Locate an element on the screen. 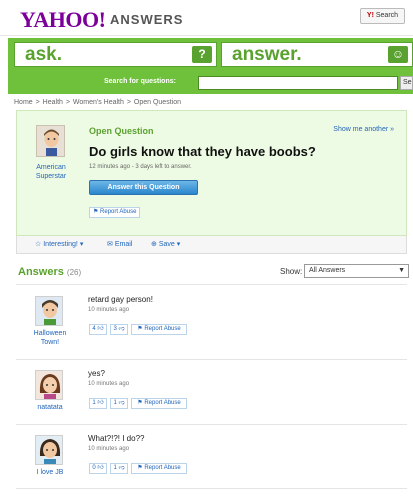  answerer-name: Halloween Town! is located at coordinates (50, 338).